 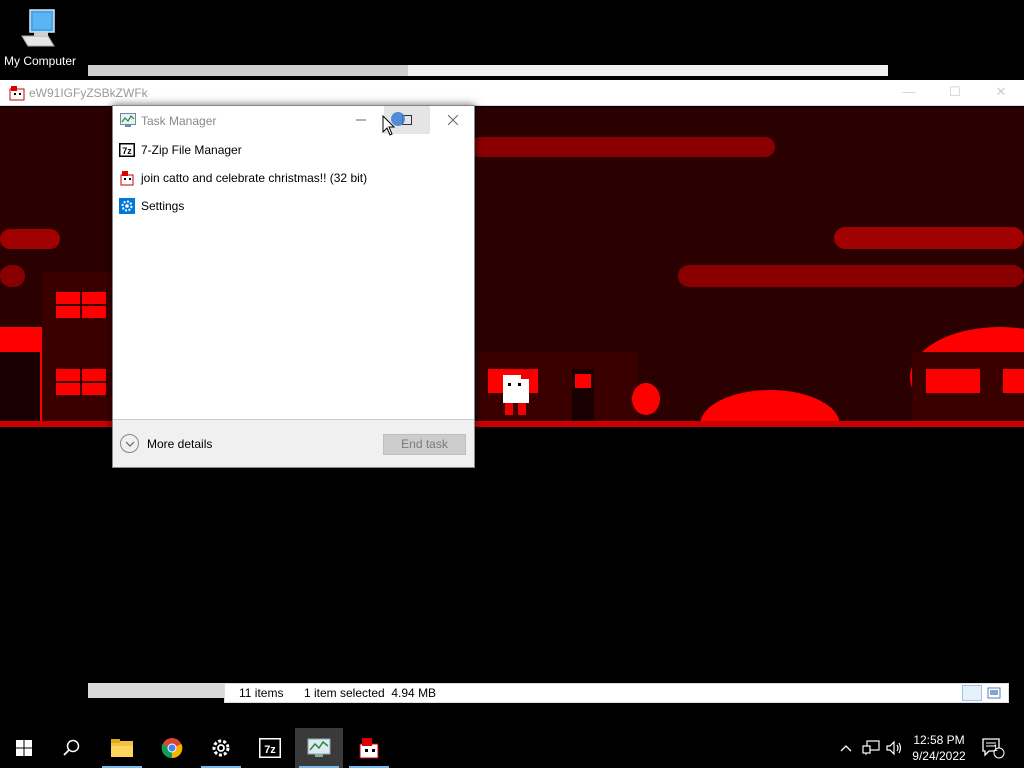 What do you see at coordinates (180, 443) in the screenshot?
I see `more-details-label: More details` at bounding box center [180, 443].